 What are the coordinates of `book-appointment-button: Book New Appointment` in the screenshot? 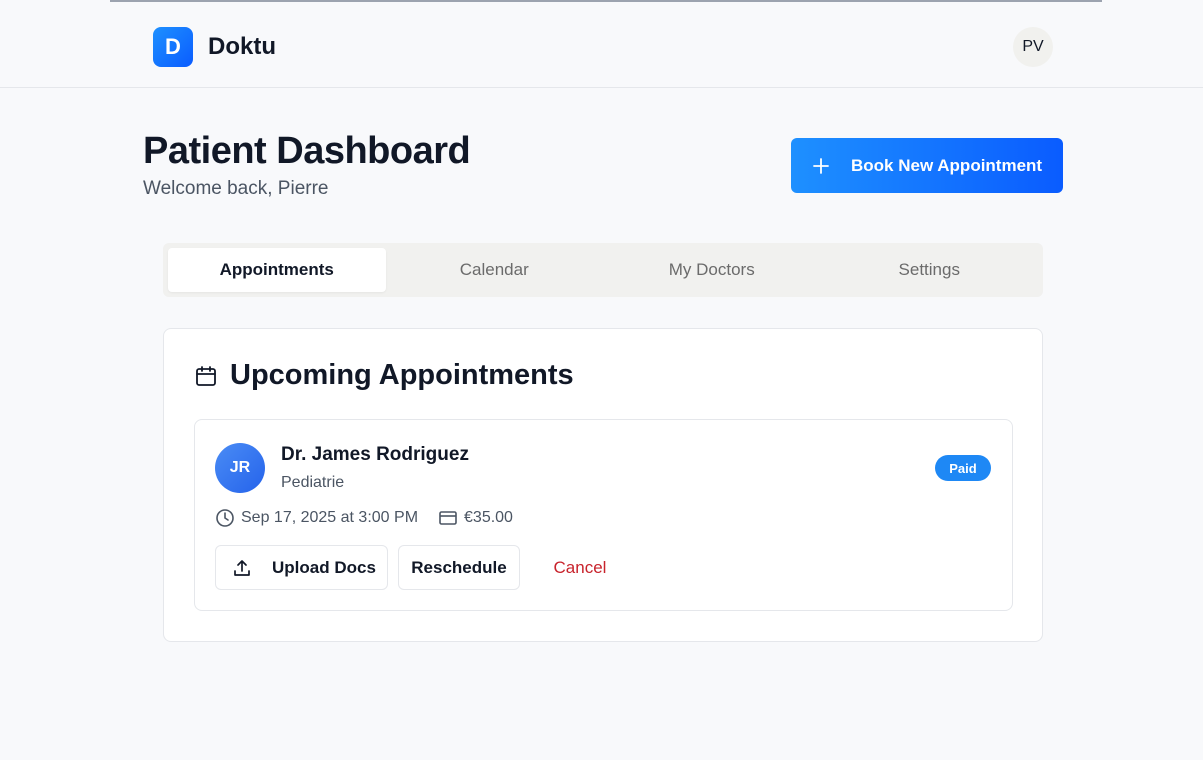 It's located at (927, 165).